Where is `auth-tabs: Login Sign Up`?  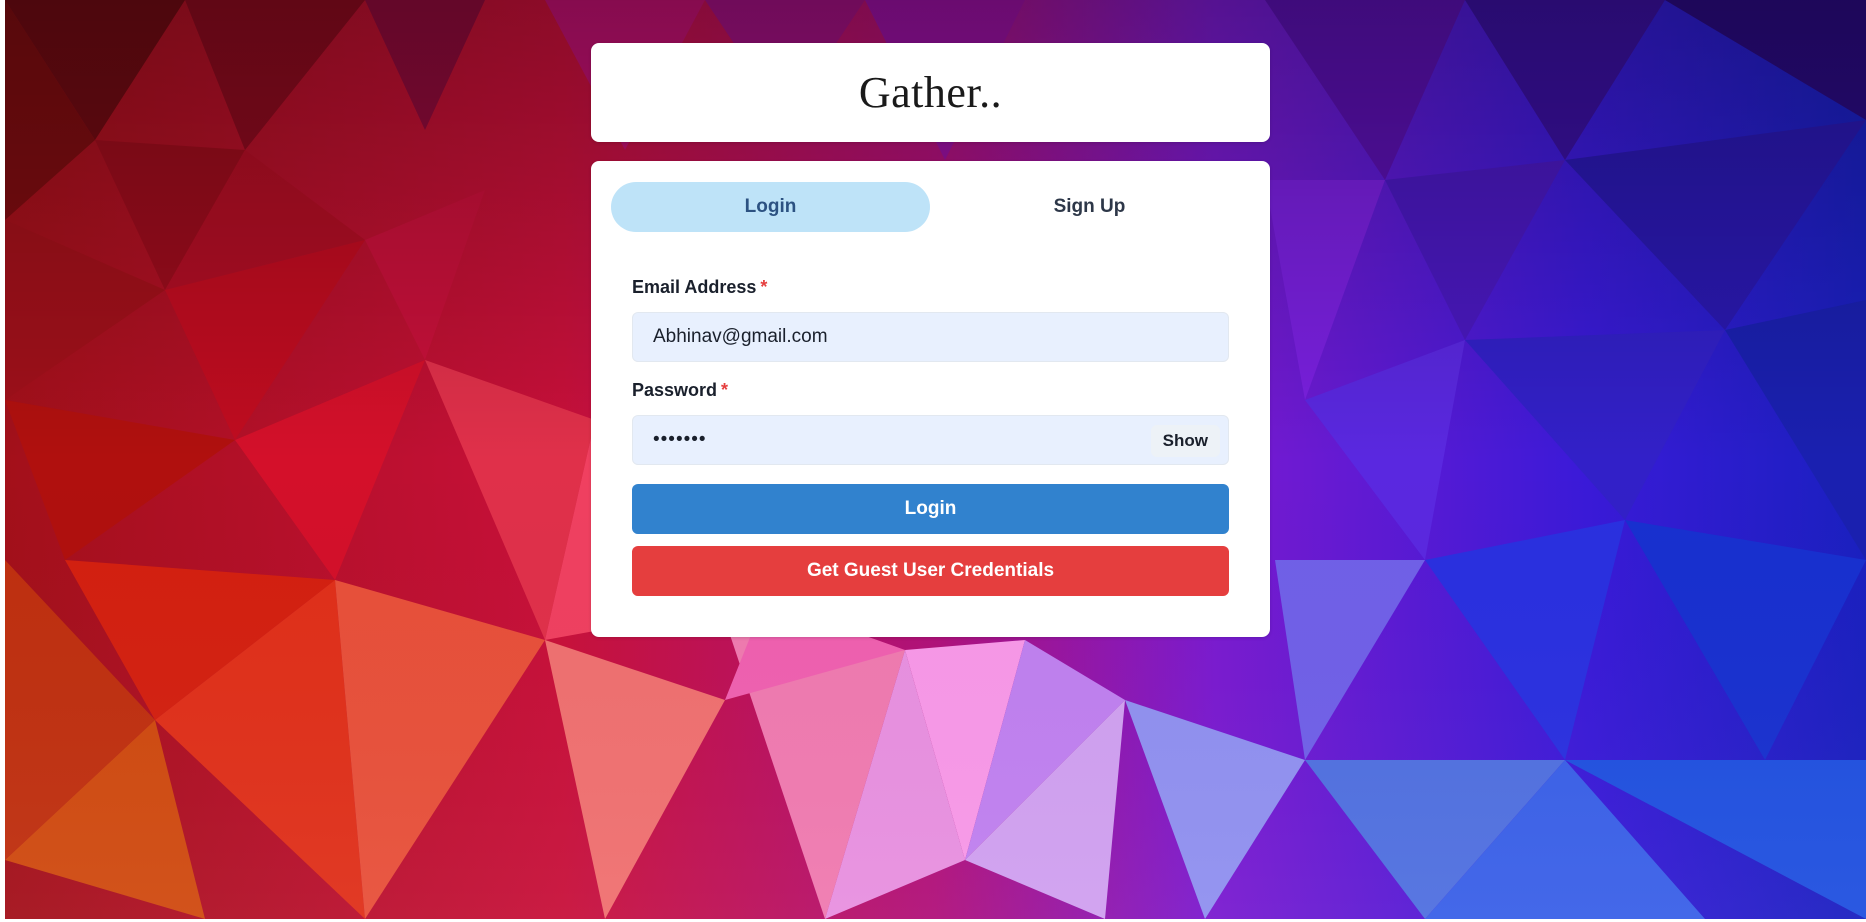 auth-tabs: Login Sign Up is located at coordinates (930, 207).